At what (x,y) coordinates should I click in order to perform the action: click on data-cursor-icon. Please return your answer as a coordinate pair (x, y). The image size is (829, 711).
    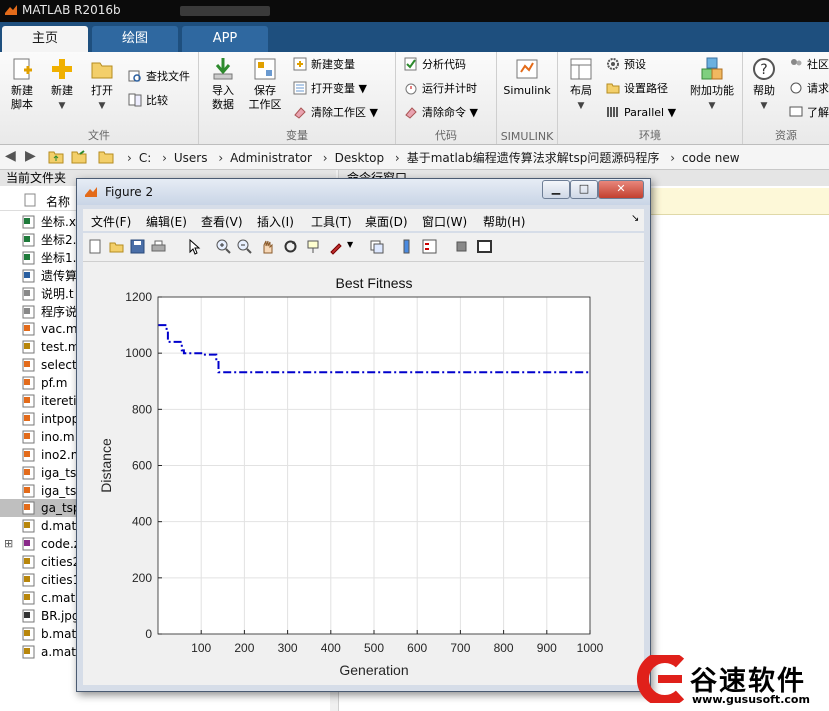
    Looking at the image, I should click on (313, 246).